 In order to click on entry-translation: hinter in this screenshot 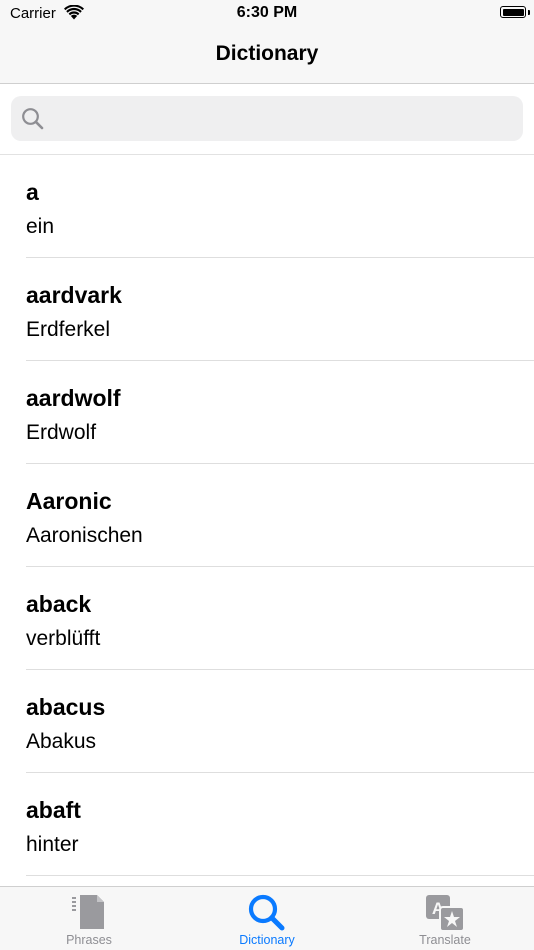, I will do `click(52, 844)`.